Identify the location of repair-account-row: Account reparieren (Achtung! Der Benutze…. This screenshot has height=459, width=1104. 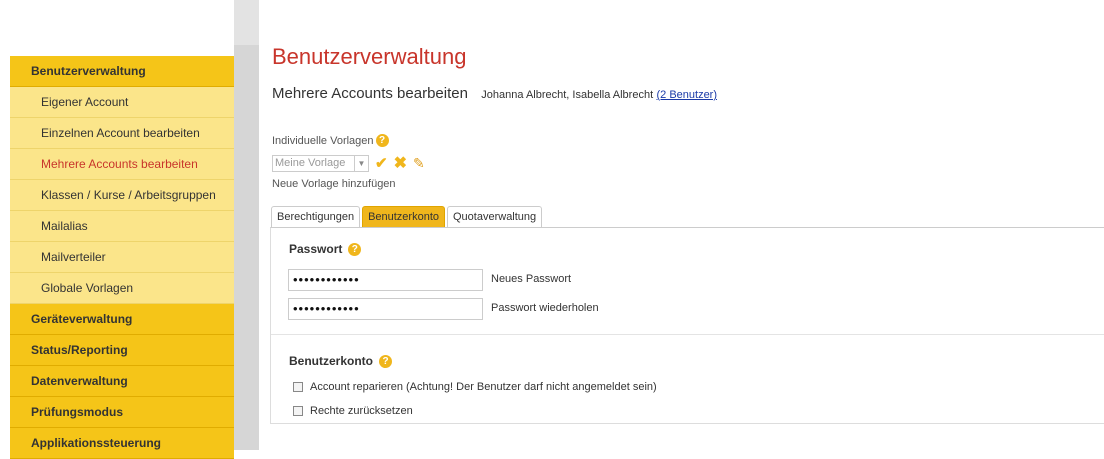
(475, 387).